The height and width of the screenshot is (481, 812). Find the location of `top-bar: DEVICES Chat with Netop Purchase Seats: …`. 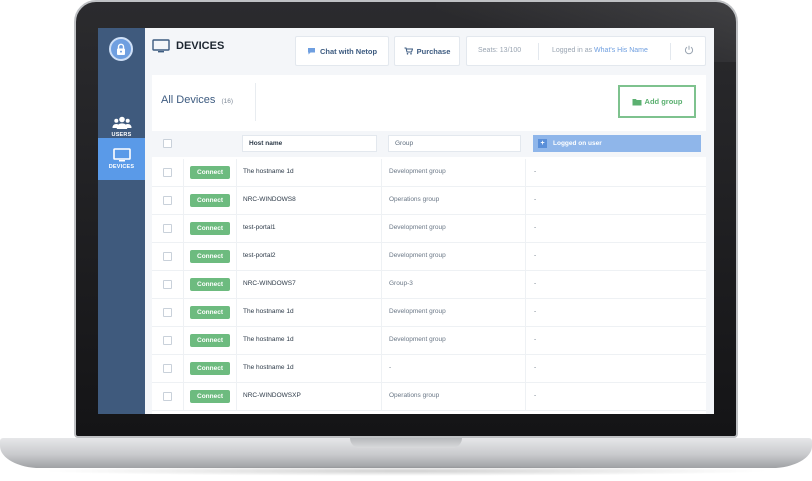

top-bar: DEVICES Chat with Netop Purchase Seats: … is located at coordinates (429, 49).